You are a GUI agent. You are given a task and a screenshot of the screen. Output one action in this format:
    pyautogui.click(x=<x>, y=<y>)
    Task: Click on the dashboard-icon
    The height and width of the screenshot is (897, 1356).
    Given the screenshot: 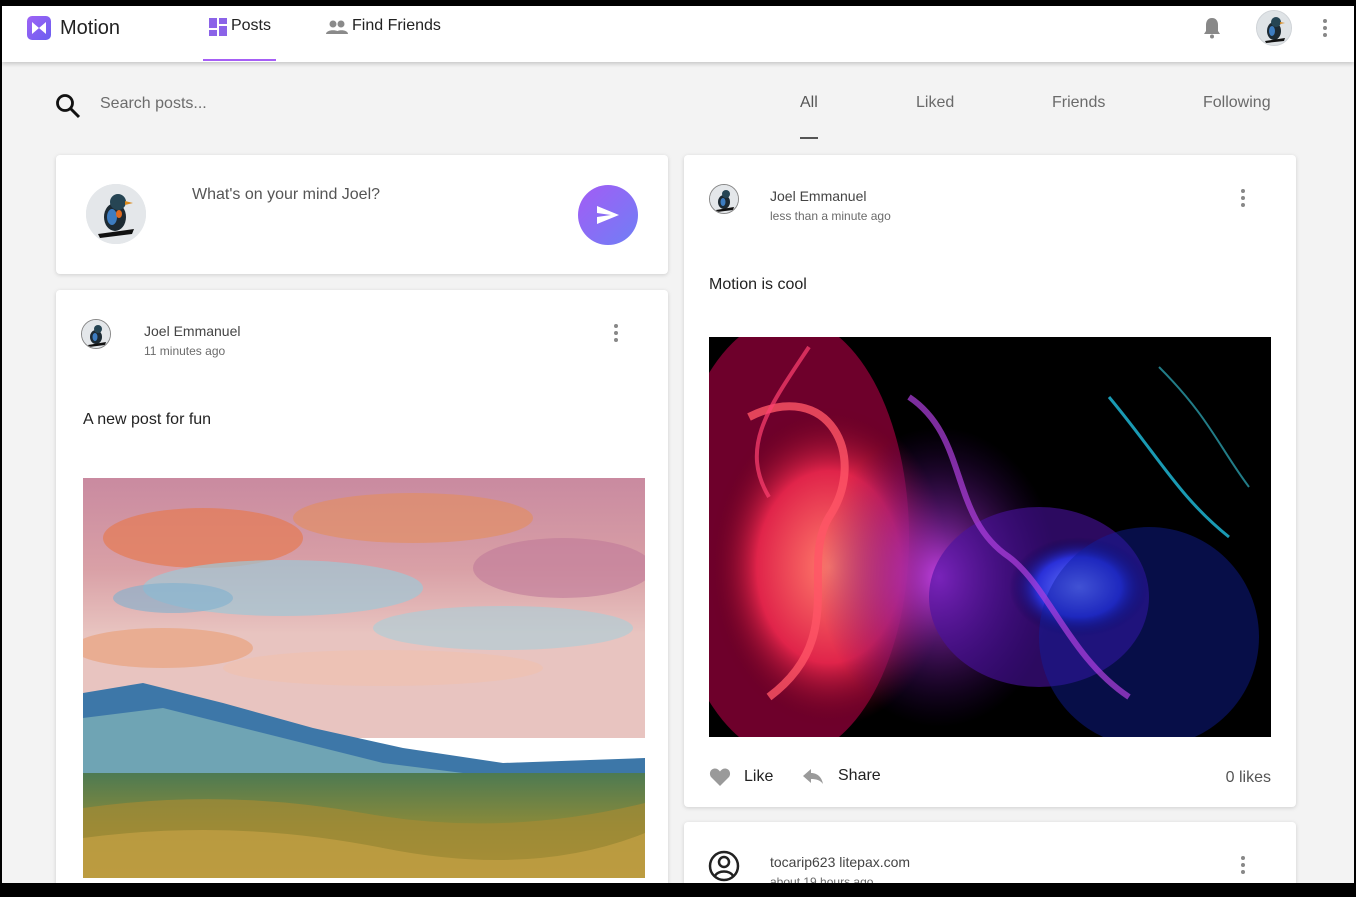 What is the action you would take?
    pyautogui.click(x=217, y=27)
    